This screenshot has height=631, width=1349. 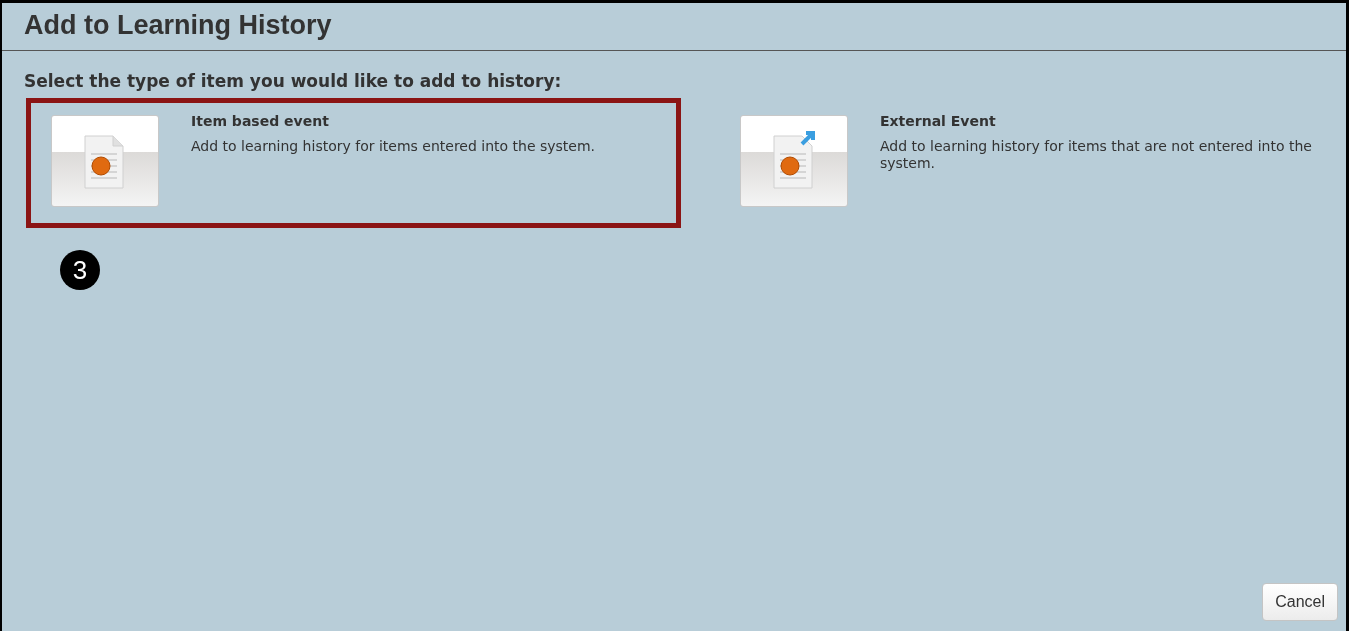 I want to click on document-arrow-icon, so click(x=794, y=161).